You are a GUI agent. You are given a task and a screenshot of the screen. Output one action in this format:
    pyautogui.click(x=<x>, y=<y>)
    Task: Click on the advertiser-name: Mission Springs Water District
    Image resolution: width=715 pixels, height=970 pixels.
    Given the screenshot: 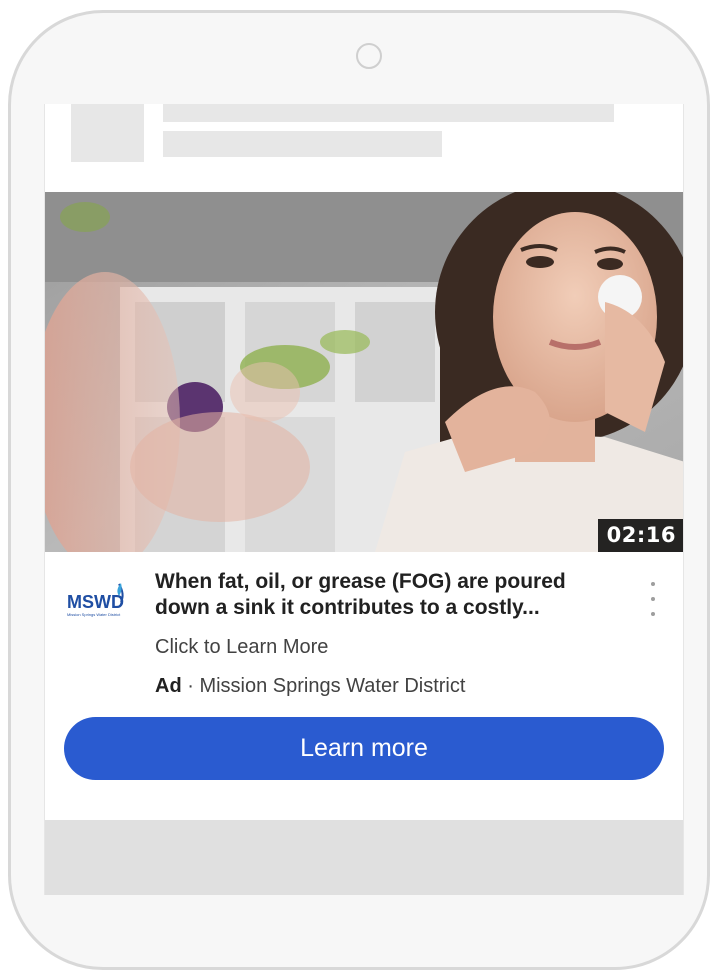 What is the action you would take?
    pyautogui.click(x=332, y=686)
    